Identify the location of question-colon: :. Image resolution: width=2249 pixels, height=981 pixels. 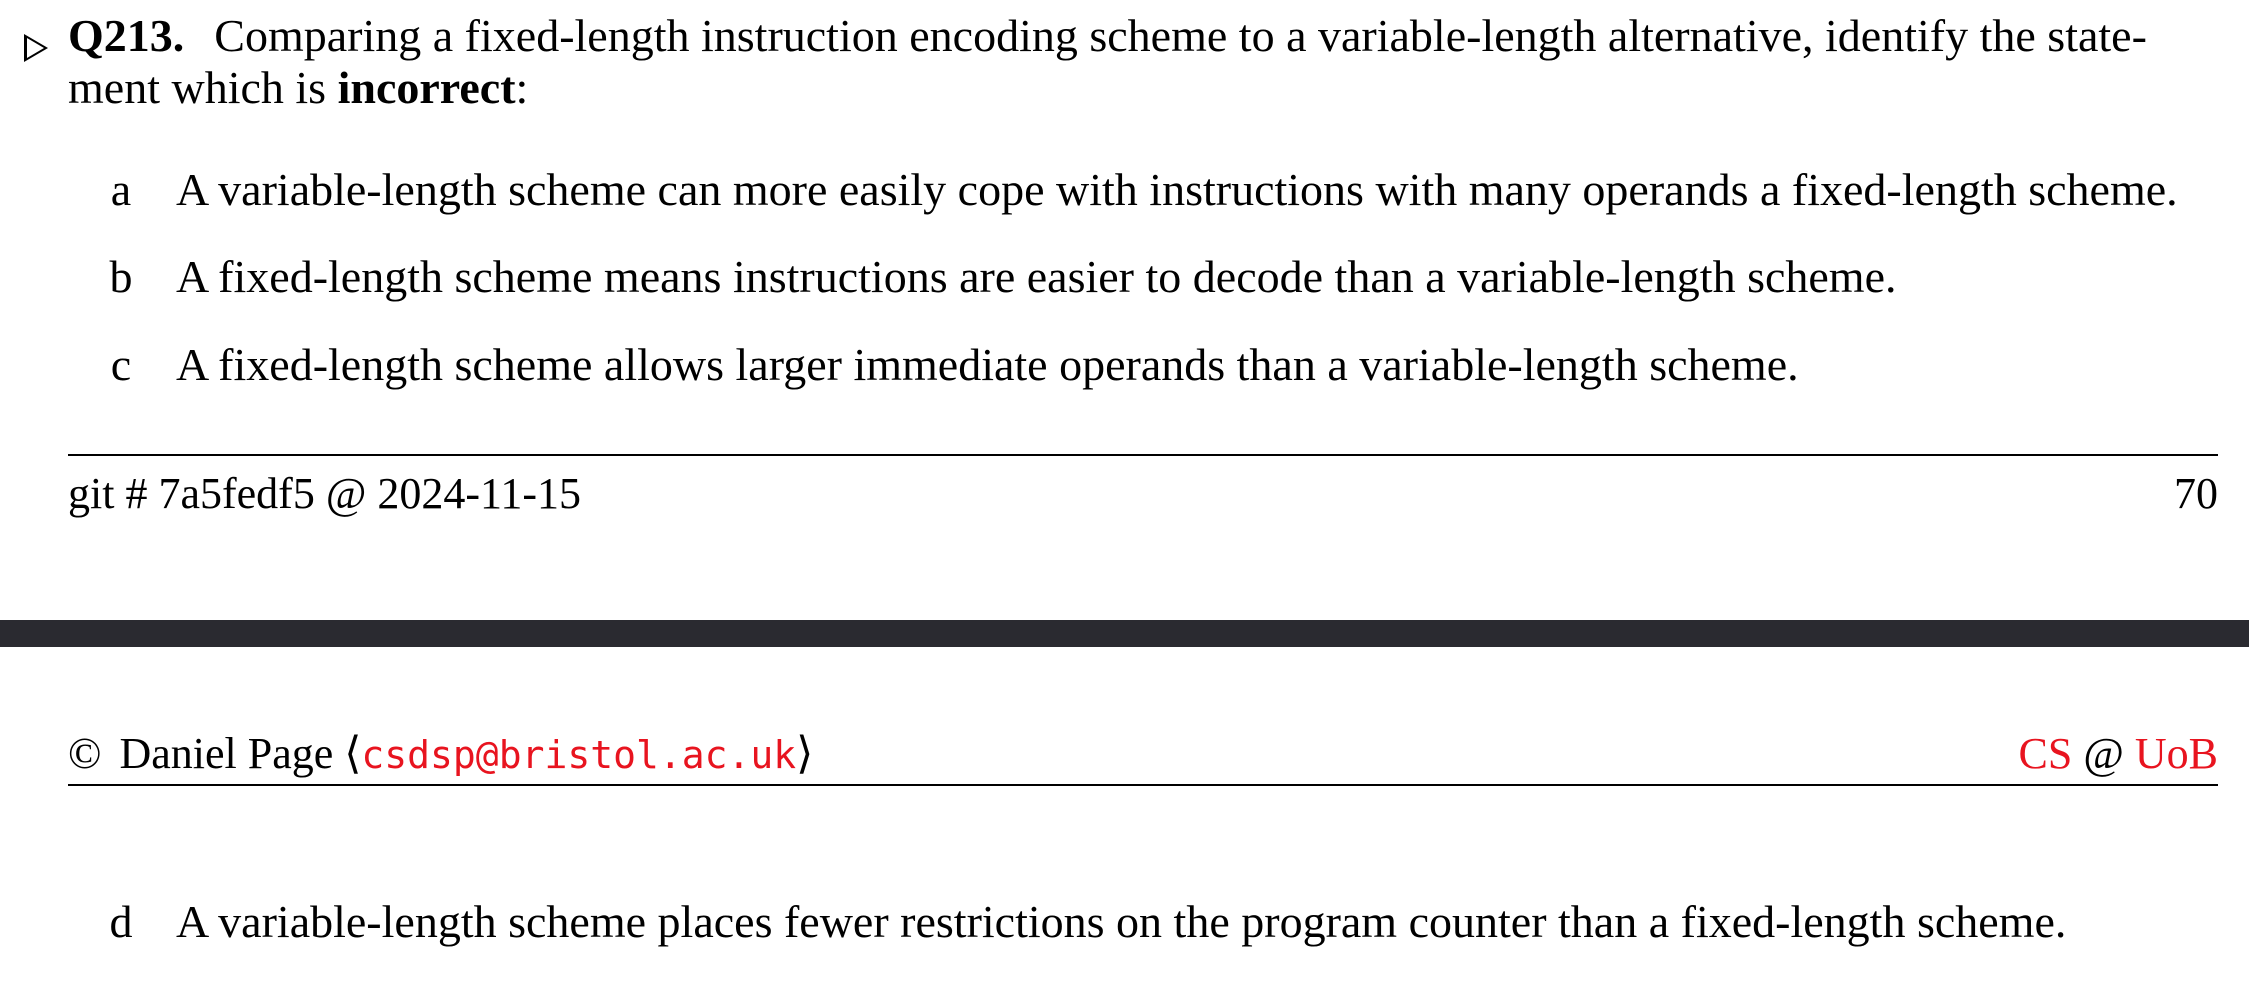
(522, 87).